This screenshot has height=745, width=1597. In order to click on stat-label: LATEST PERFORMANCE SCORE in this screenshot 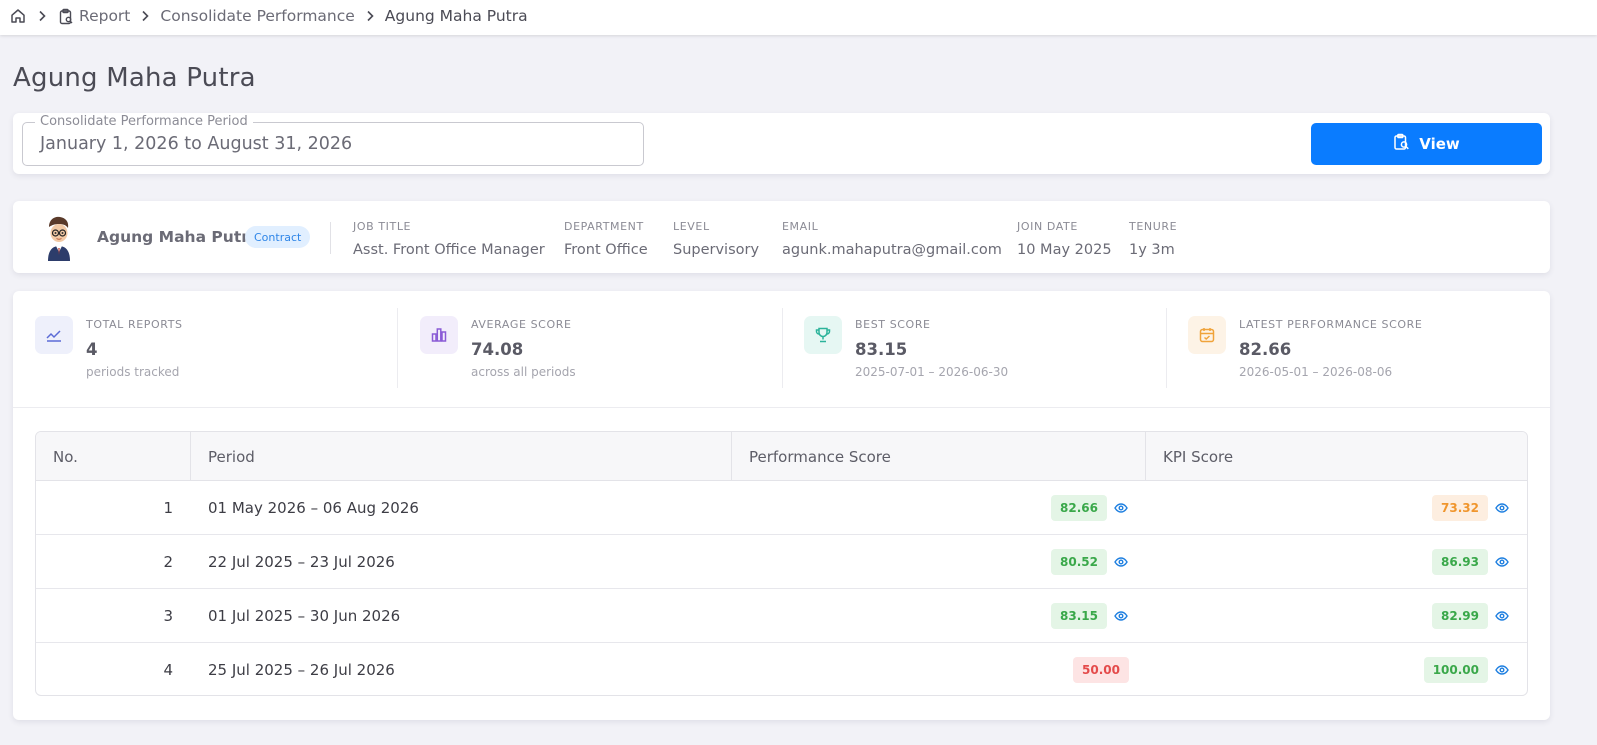, I will do `click(1331, 324)`.